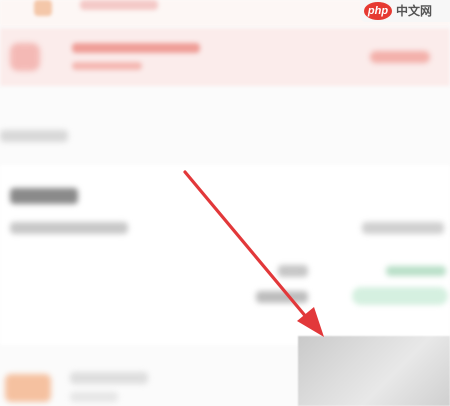 Image resolution: width=450 pixels, height=406 pixels. I want to click on order-detail-label, so click(293, 271).